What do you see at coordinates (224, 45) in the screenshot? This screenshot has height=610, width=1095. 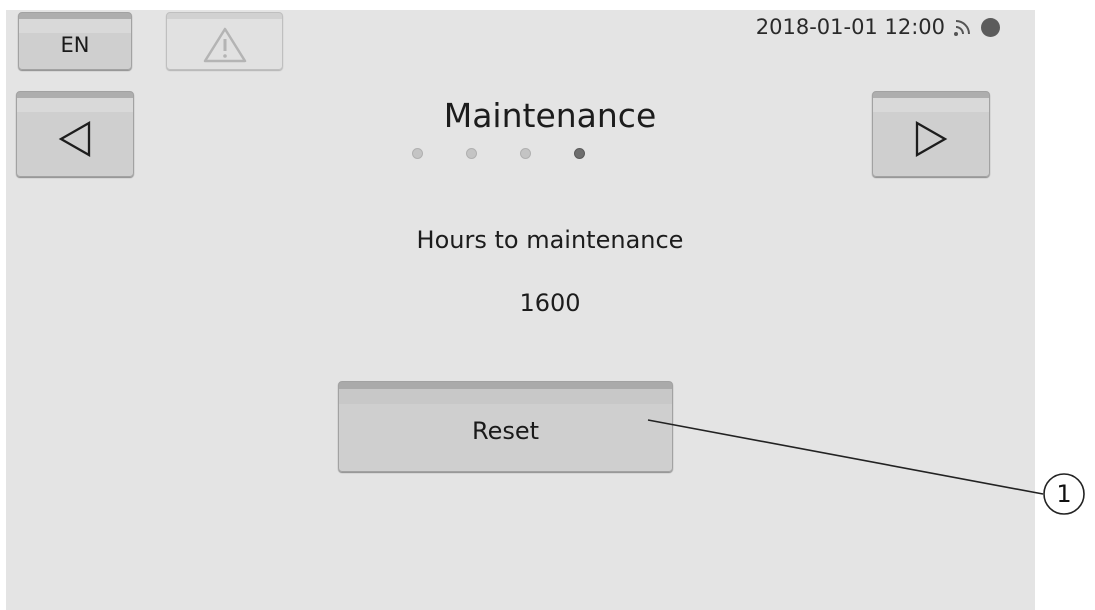 I see `warning-triangle-icon` at bounding box center [224, 45].